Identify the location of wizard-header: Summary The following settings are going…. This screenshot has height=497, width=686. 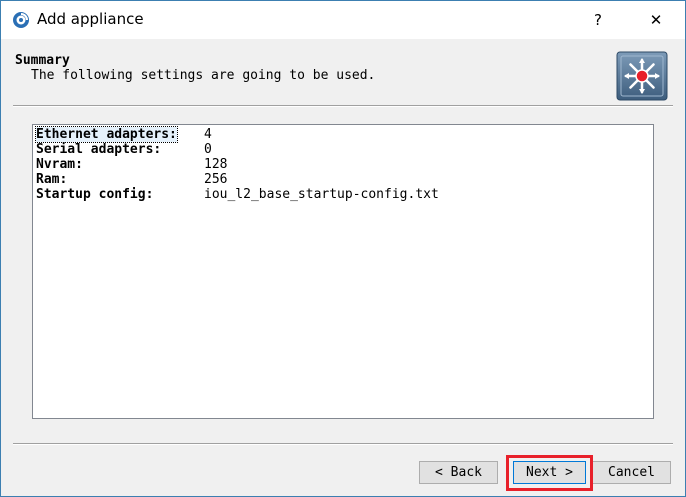
(343, 72).